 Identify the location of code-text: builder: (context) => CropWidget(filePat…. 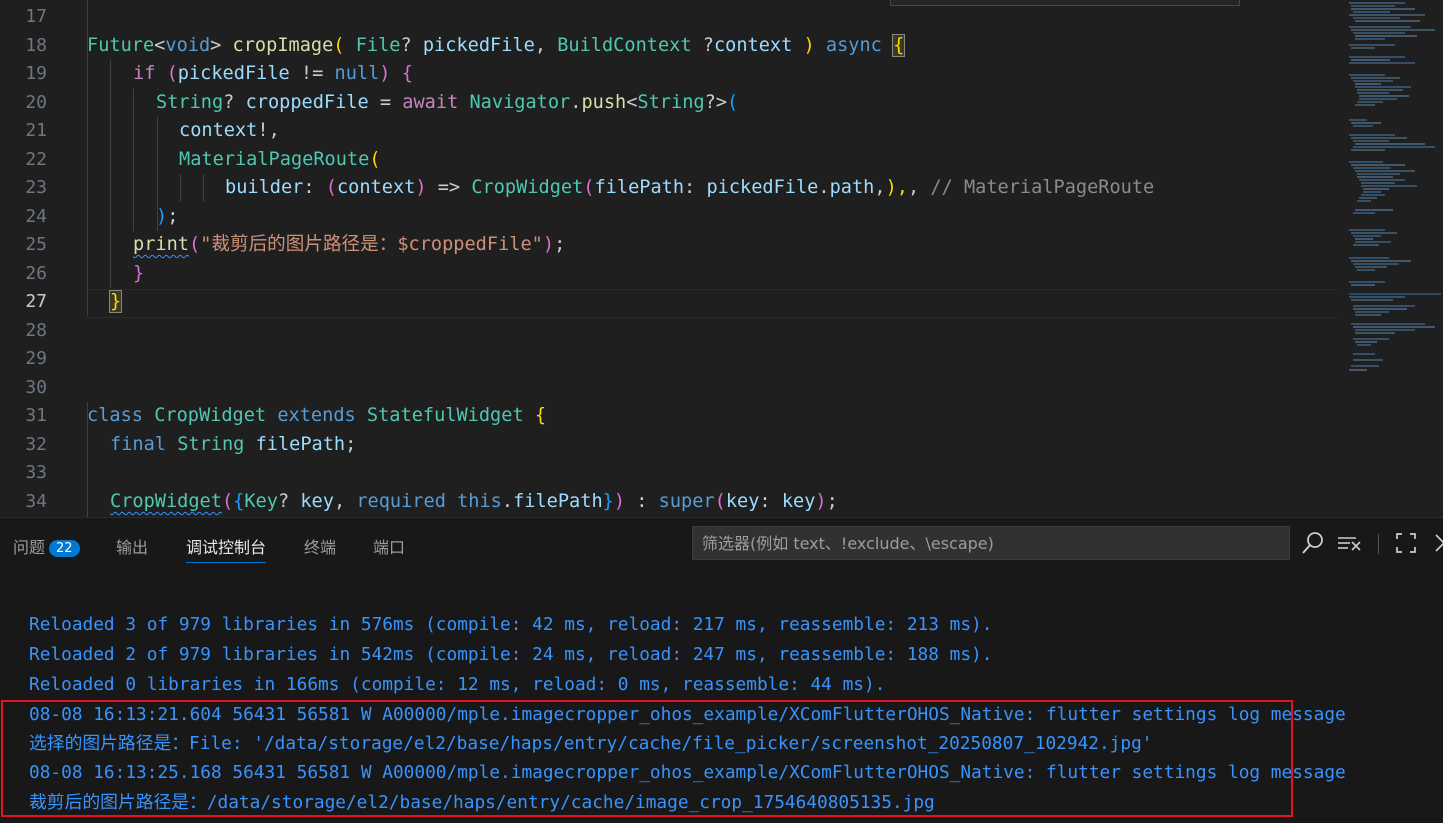
(689, 188).